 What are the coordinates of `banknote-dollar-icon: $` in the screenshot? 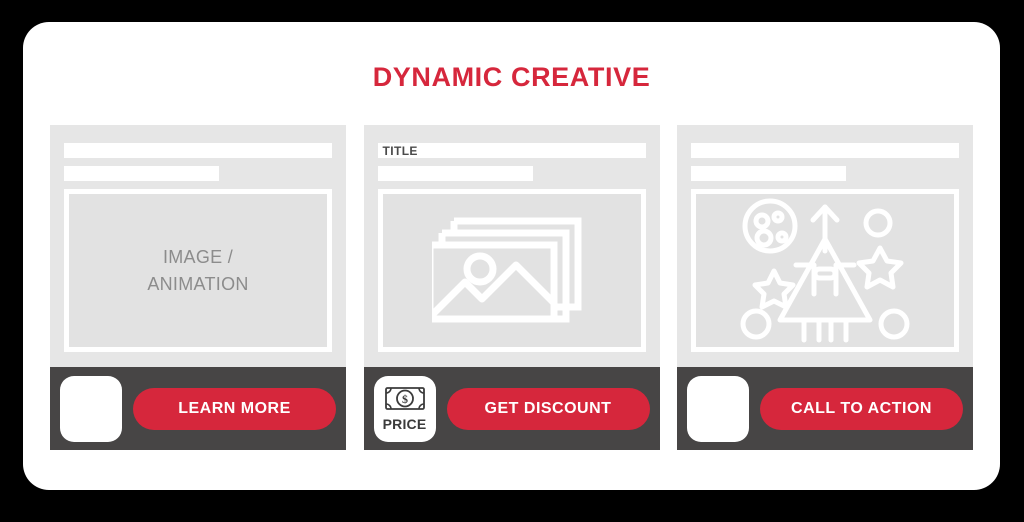 It's located at (405, 401).